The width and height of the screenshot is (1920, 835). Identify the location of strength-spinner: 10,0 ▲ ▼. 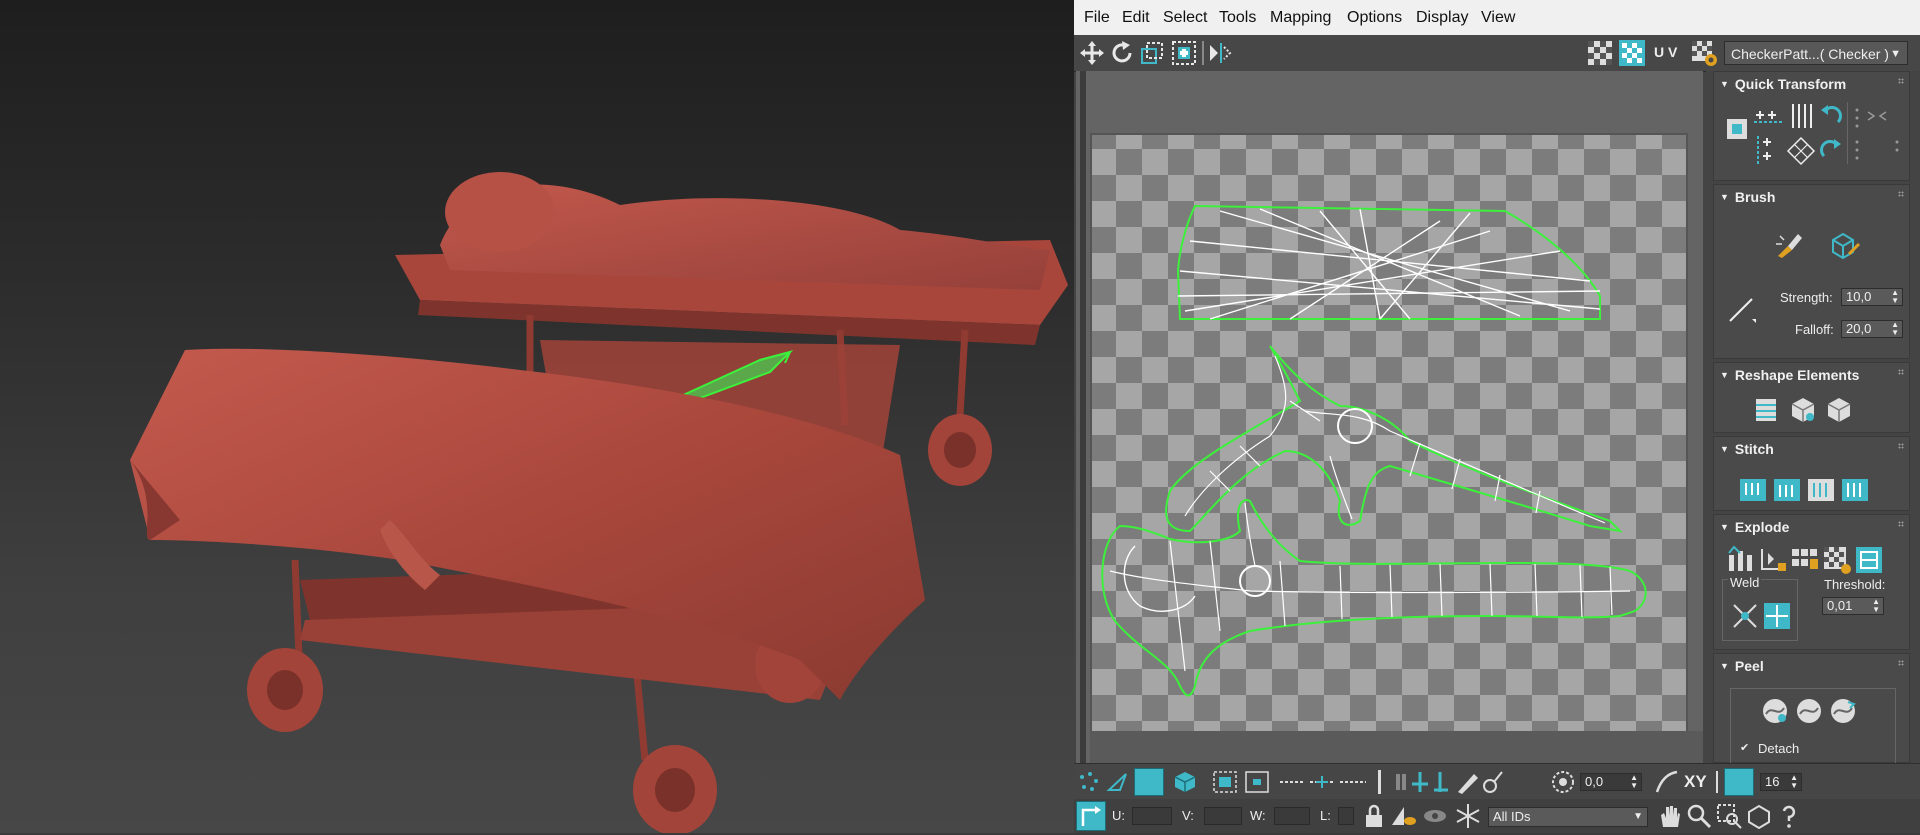
(1872, 297).